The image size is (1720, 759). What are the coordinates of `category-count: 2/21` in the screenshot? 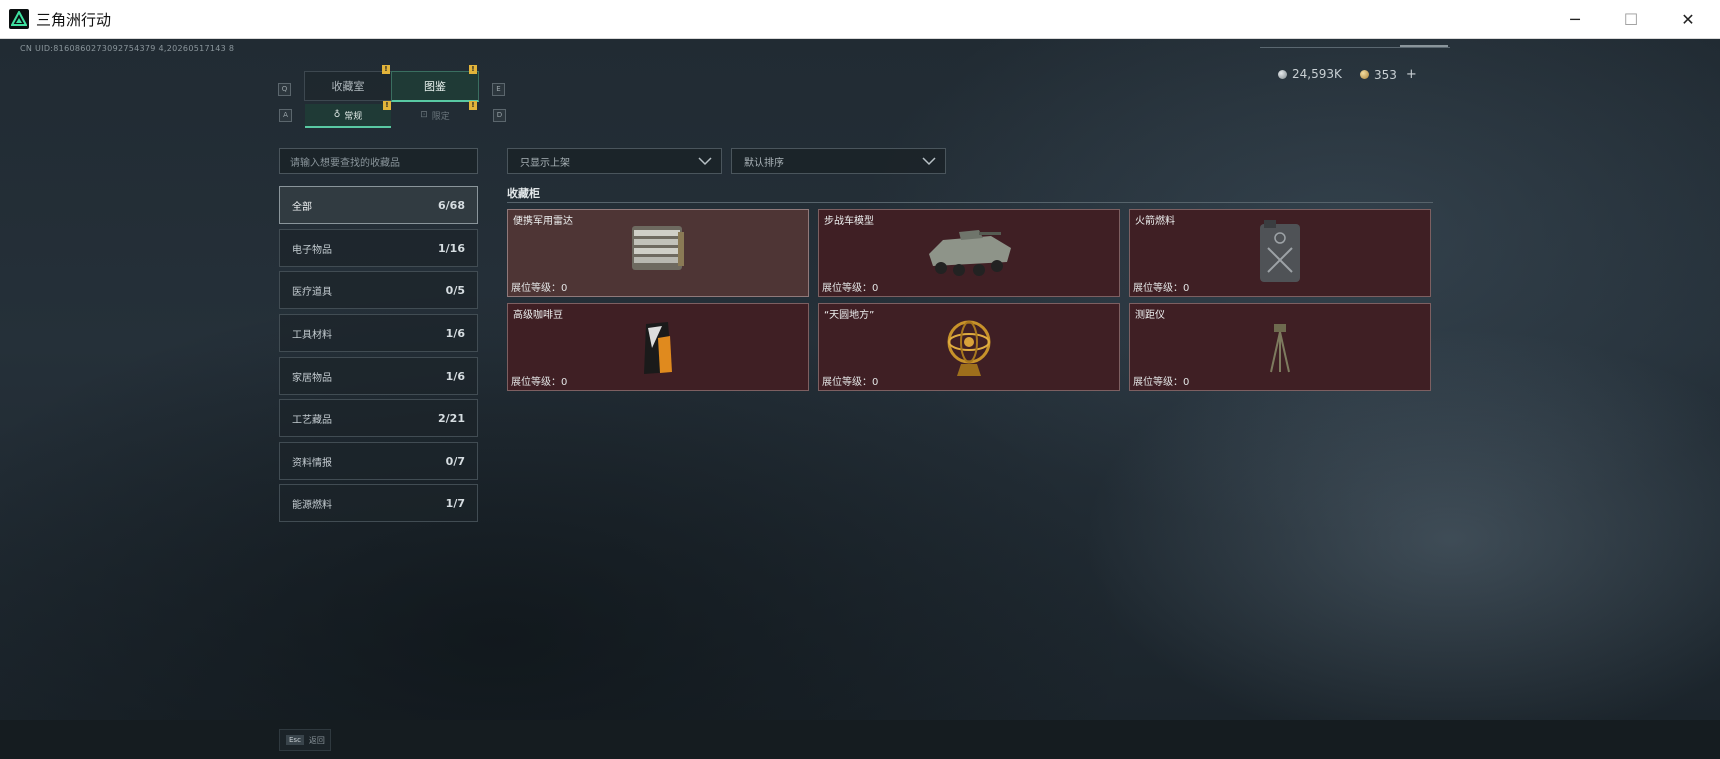 It's located at (451, 418).